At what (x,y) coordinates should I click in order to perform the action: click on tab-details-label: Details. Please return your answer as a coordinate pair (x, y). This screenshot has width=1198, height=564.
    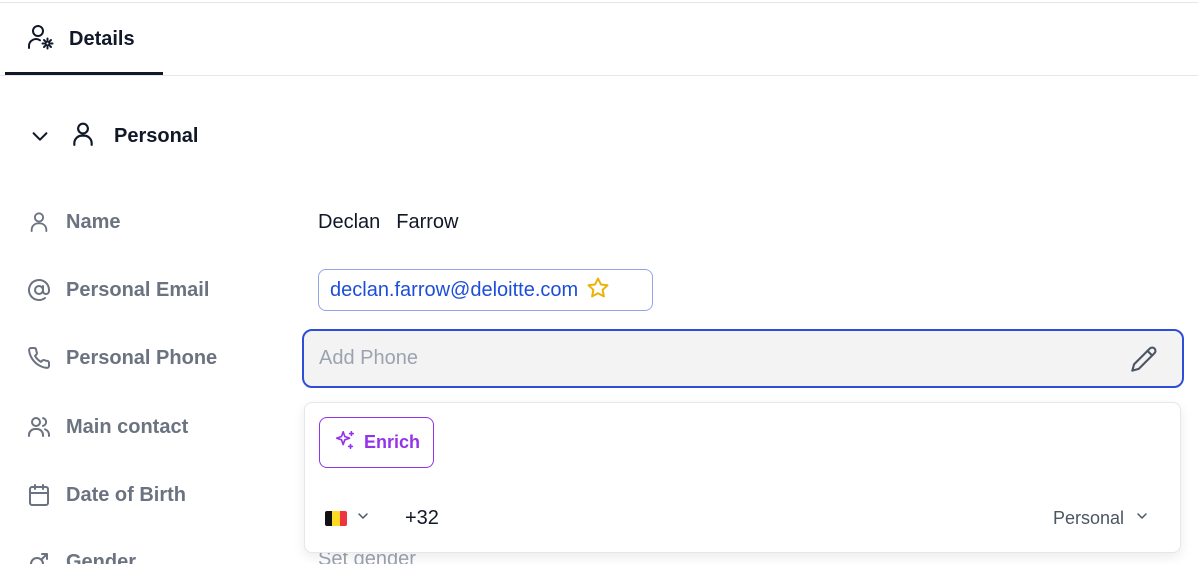
    Looking at the image, I should click on (102, 38).